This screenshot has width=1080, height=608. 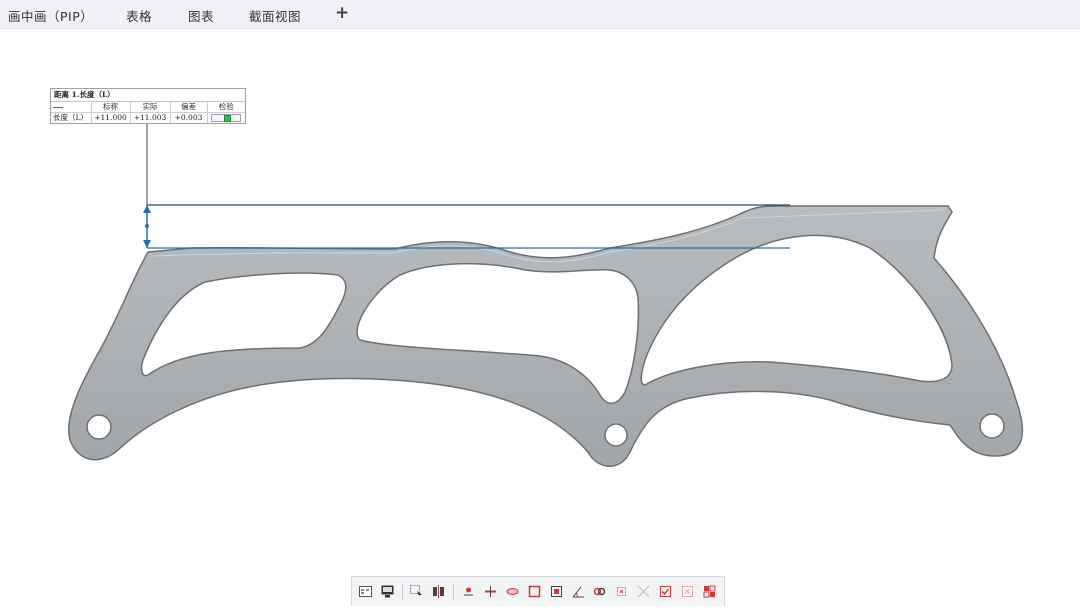 I want to click on actual-value: +11.003, so click(x=150, y=117).